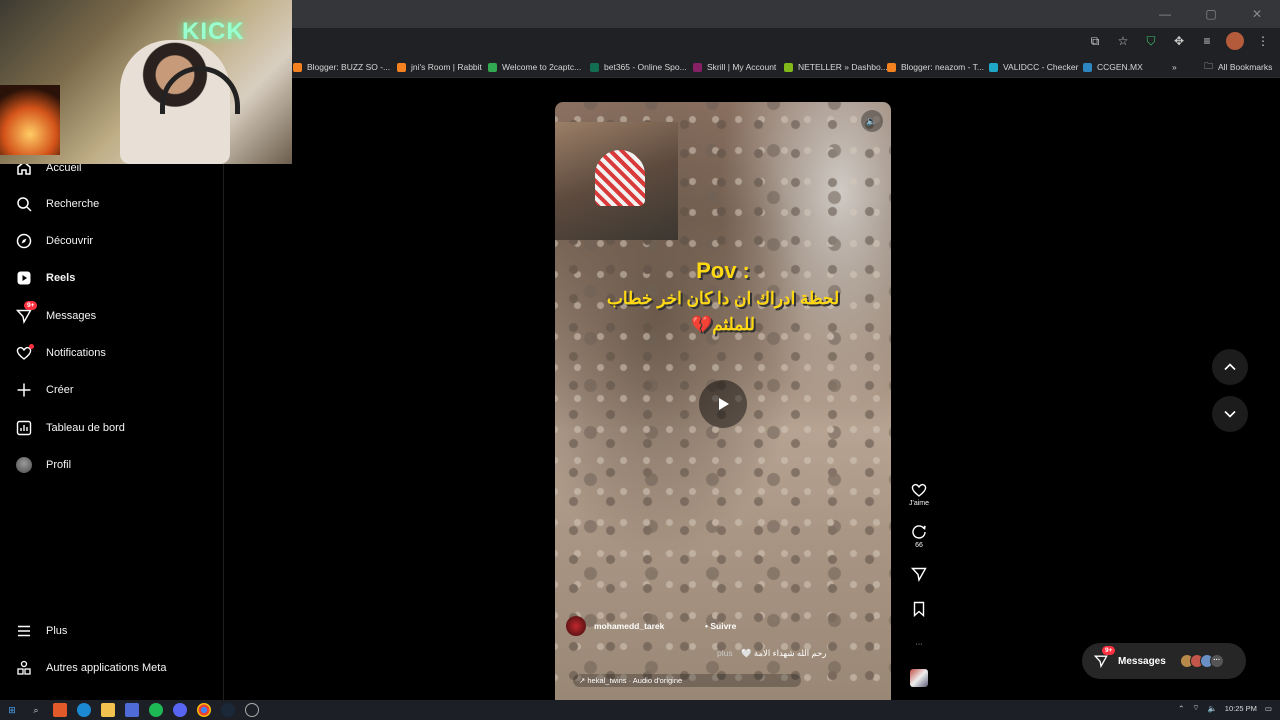 The width and height of the screenshot is (1280, 720). Describe the element at coordinates (106, 668) in the screenshot. I see `sidebar-item-label: Autres applications Meta` at that location.